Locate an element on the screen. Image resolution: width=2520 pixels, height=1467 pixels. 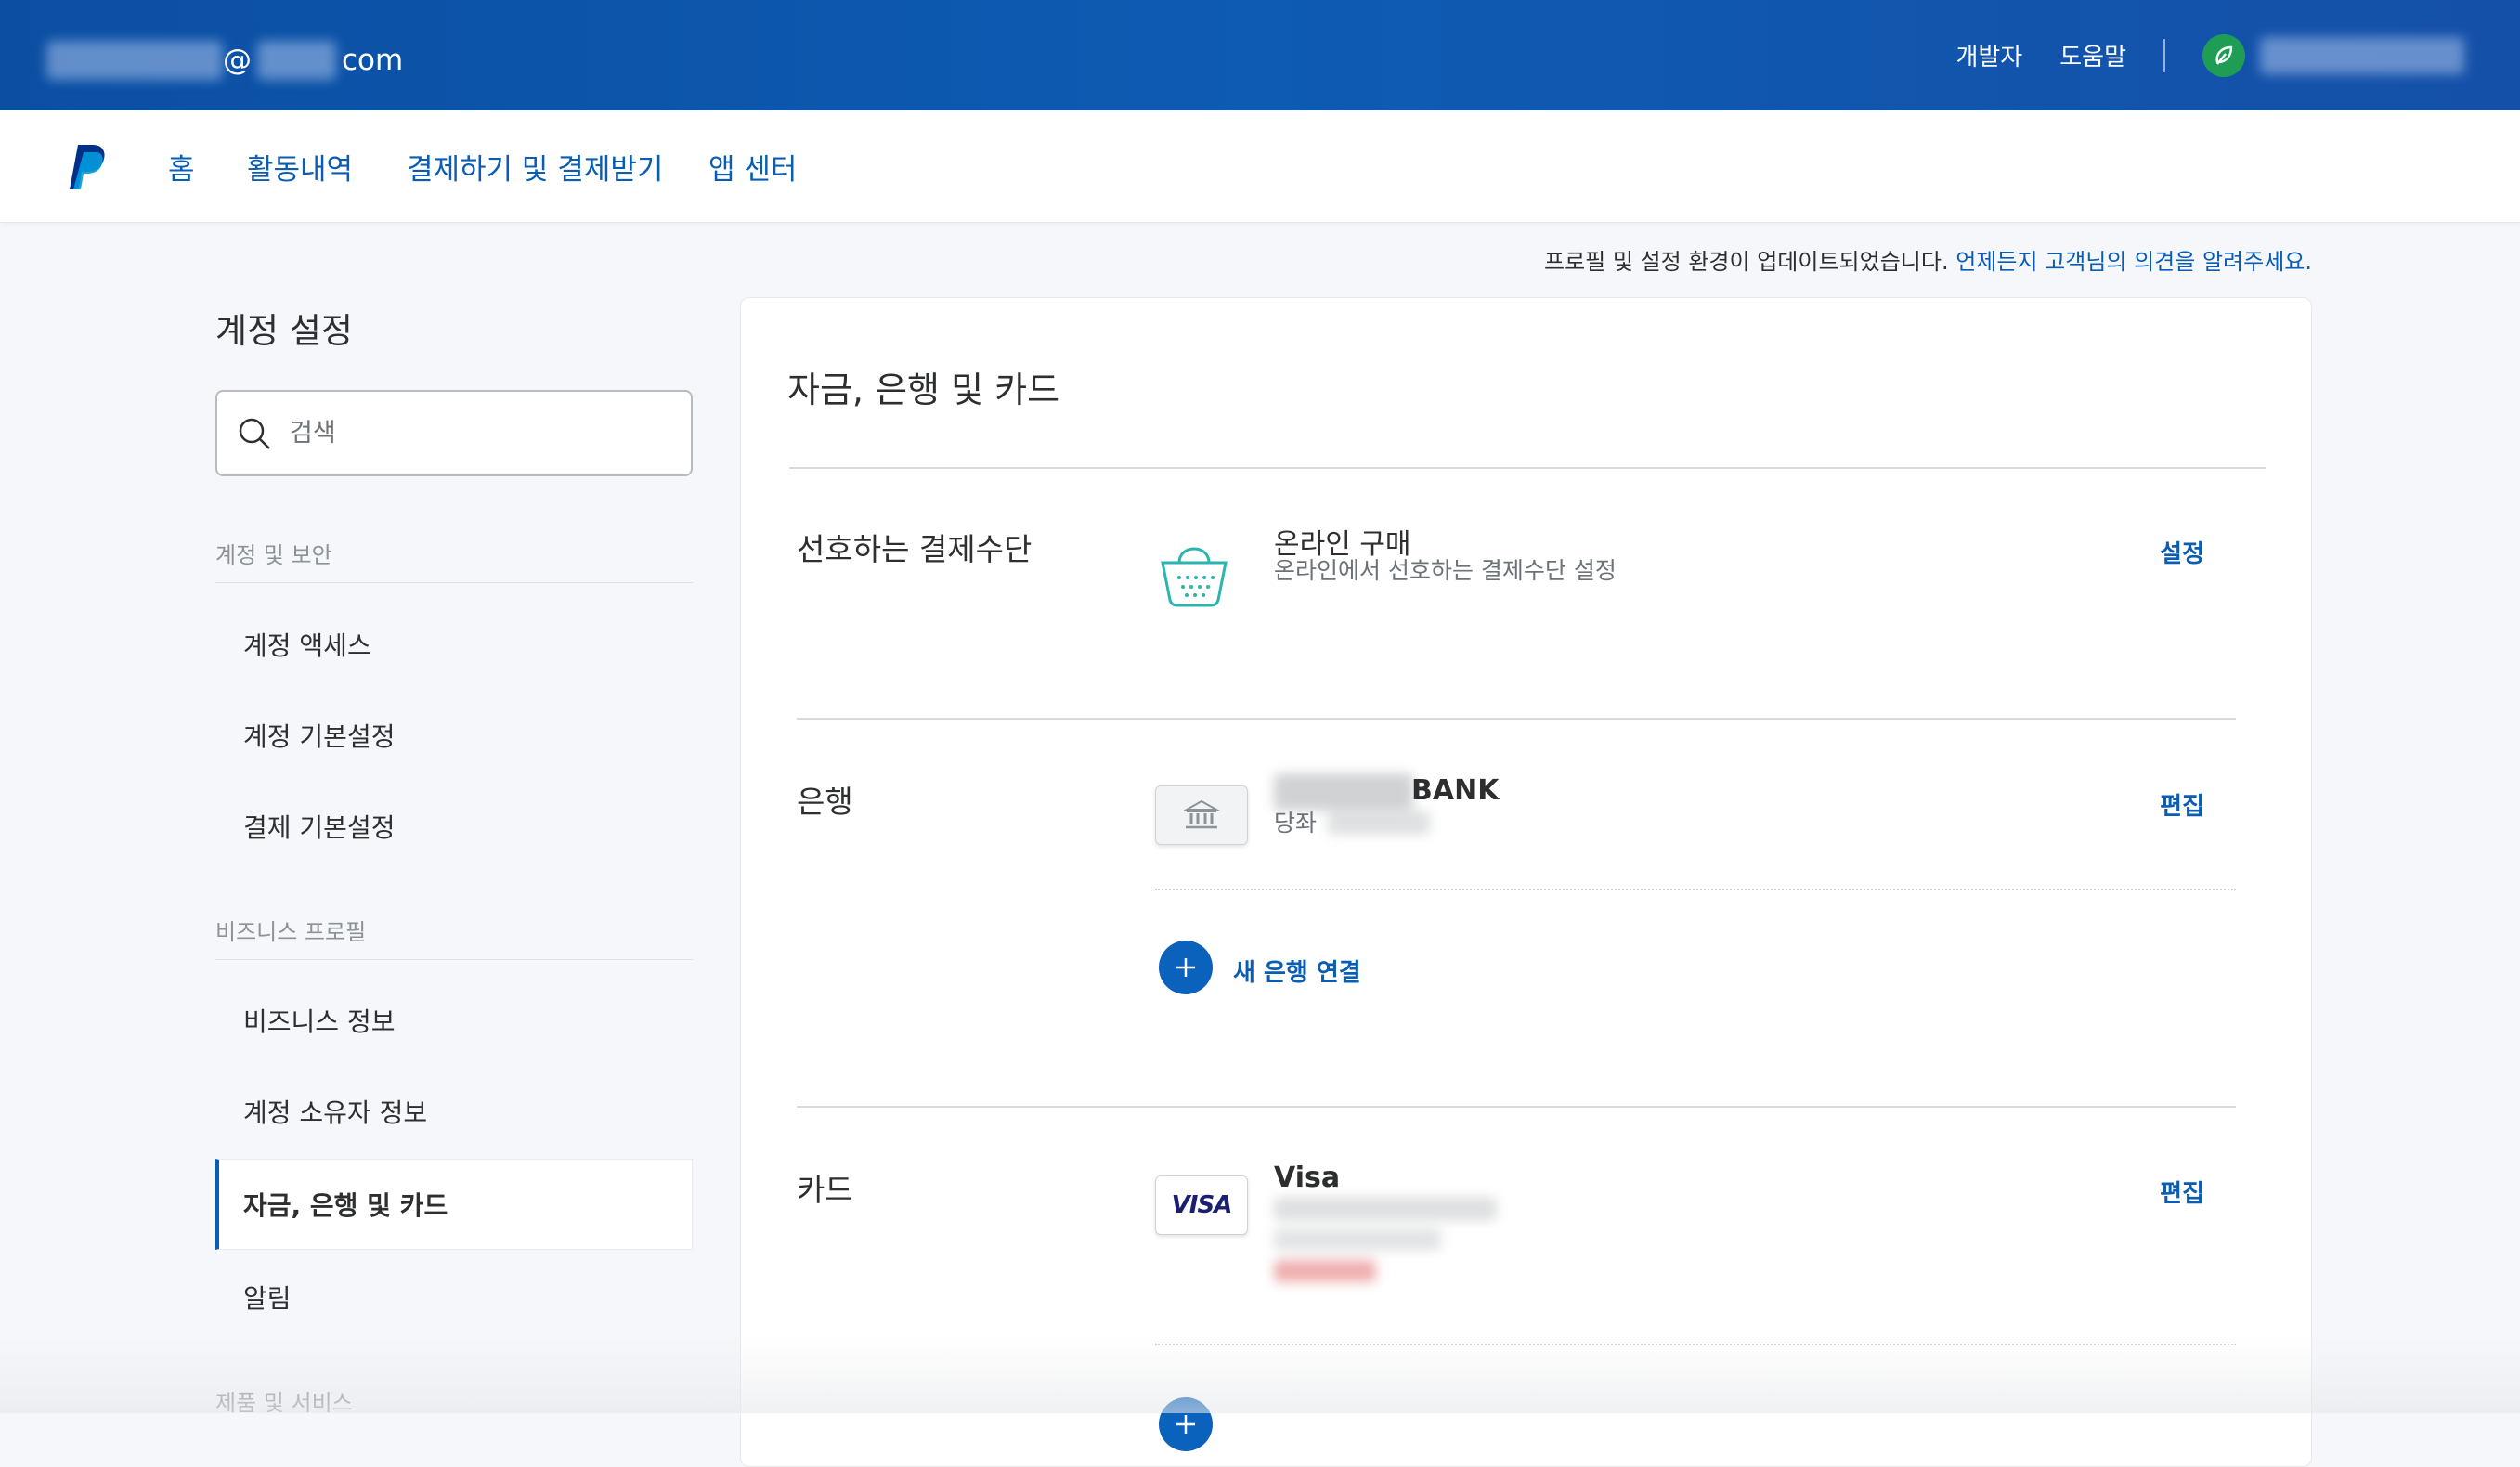
email-at: @ is located at coordinates (237, 60).